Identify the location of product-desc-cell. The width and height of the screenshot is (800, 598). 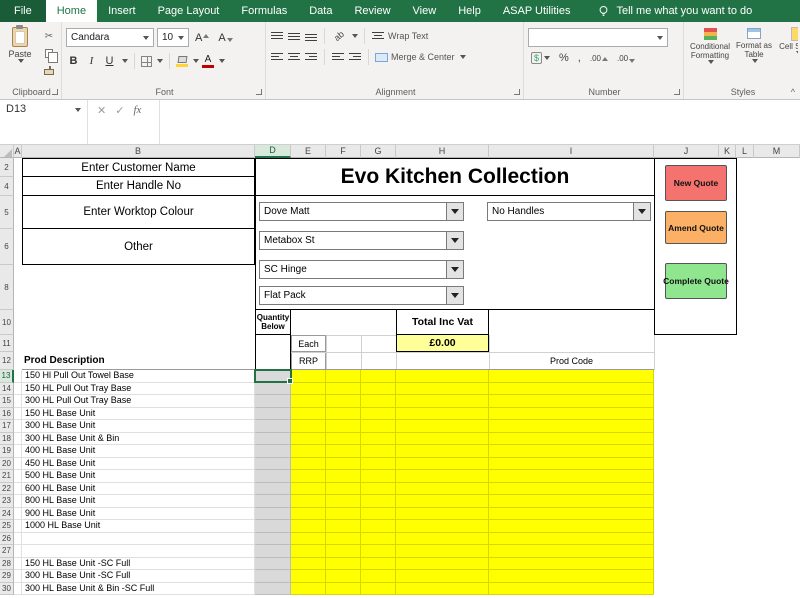
(138, 538).